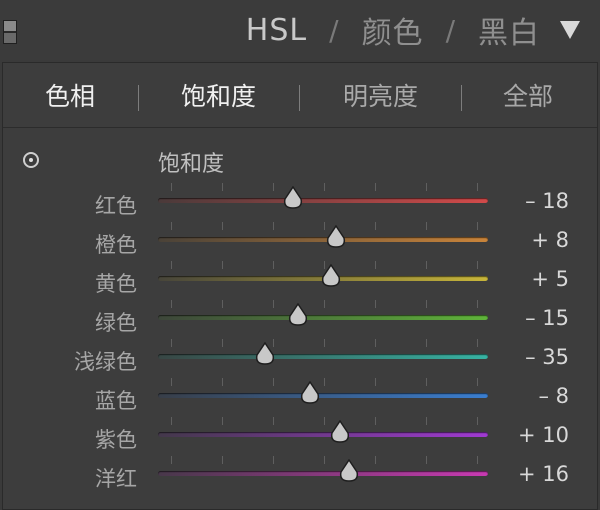 The height and width of the screenshot is (510, 600). I want to click on slider-value: – 15, so click(547, 318).